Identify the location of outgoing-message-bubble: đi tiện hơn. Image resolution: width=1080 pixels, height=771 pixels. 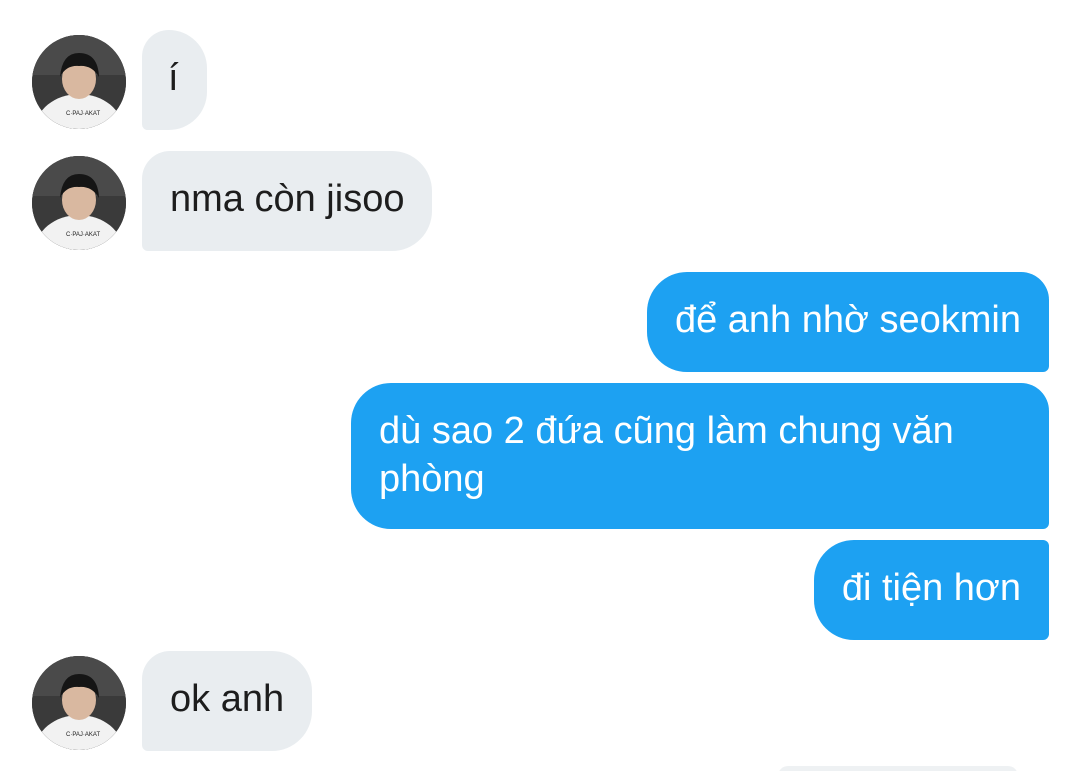
(931, 590).